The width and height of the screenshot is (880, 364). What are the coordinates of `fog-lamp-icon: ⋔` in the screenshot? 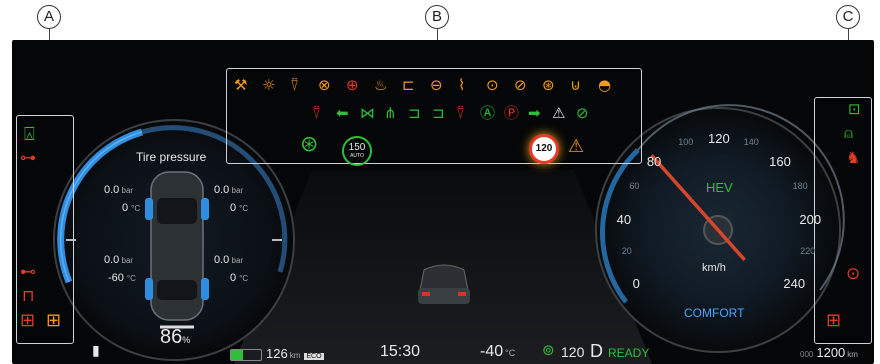 It's located at (390, 113).